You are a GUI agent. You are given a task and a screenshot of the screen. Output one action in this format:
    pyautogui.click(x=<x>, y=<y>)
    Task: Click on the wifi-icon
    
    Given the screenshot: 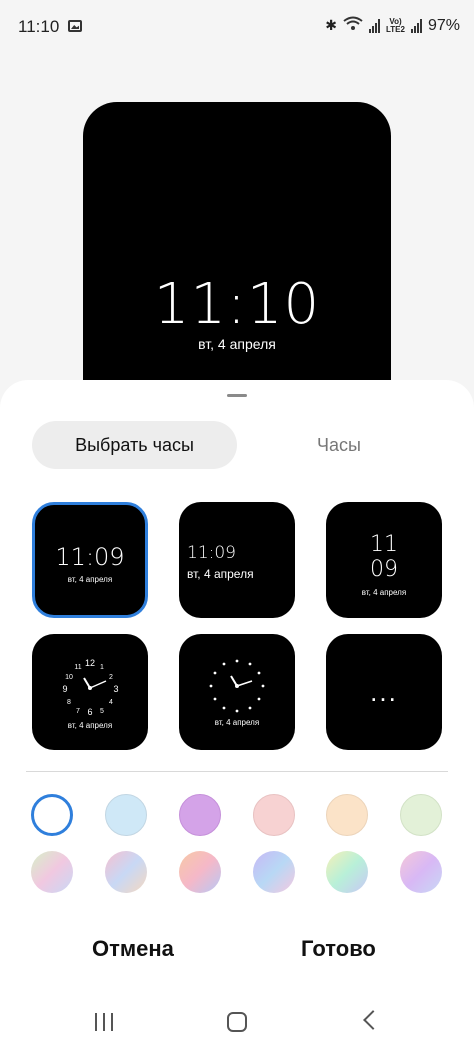 What is the action you would take?
    pyautogui.click(x=353, y=25)
    